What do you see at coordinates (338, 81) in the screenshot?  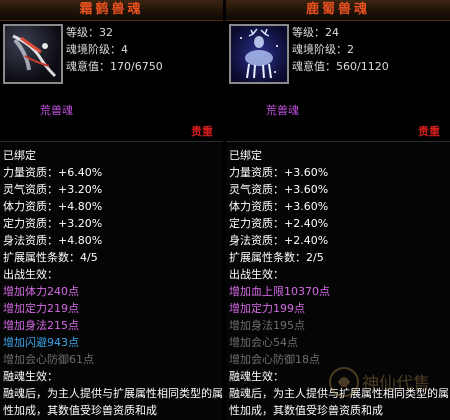 I see `panel-header: 等级：24 魂境阶级：2 魂意值：560/1120 荒兽魂 贵重` at bounding box center [338, 81].